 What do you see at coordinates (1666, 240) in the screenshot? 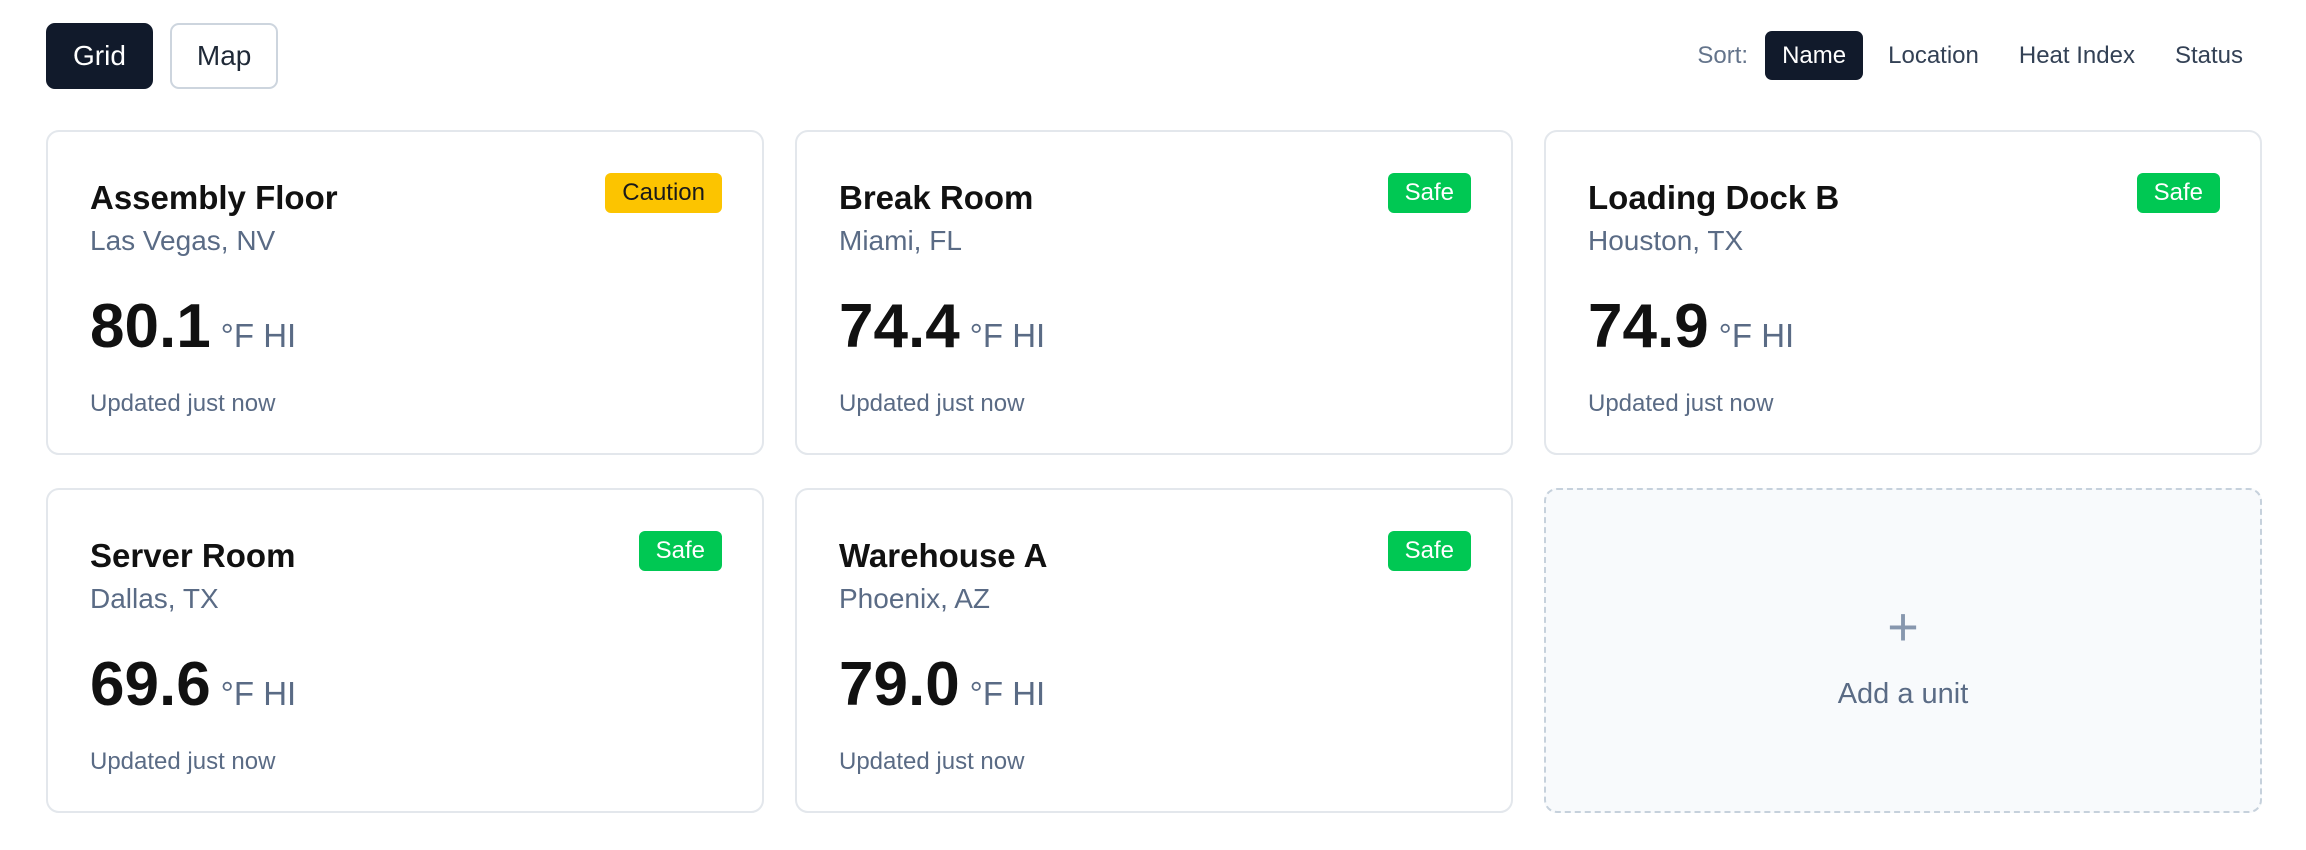
I see `unit-location: Houston, TX` at bounding box center [1666, 240].